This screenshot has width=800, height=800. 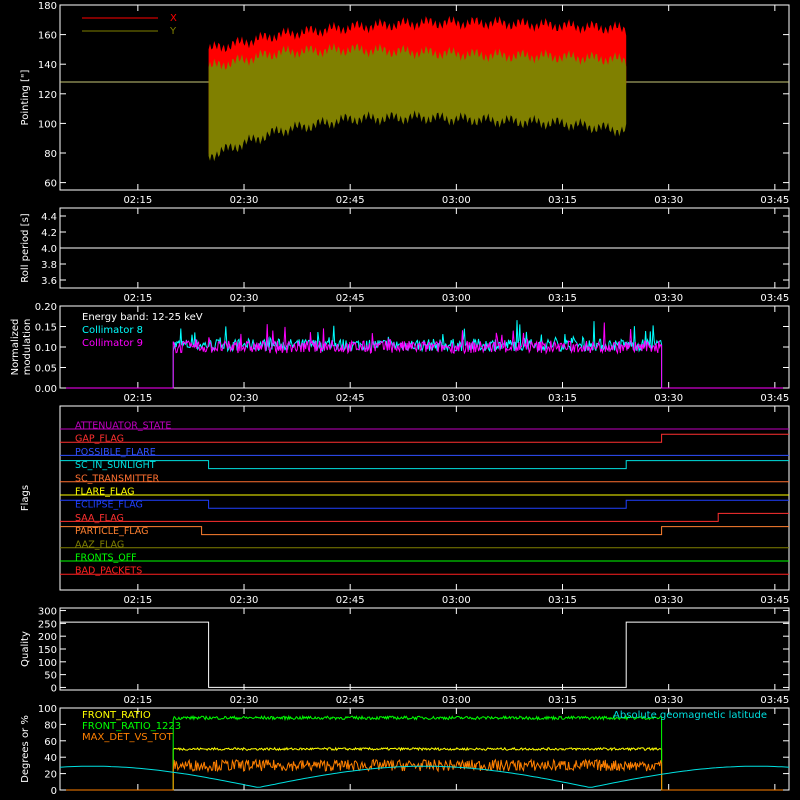 I want to click on y-axis-label: Degrees or %, so click(x=25, y=749).